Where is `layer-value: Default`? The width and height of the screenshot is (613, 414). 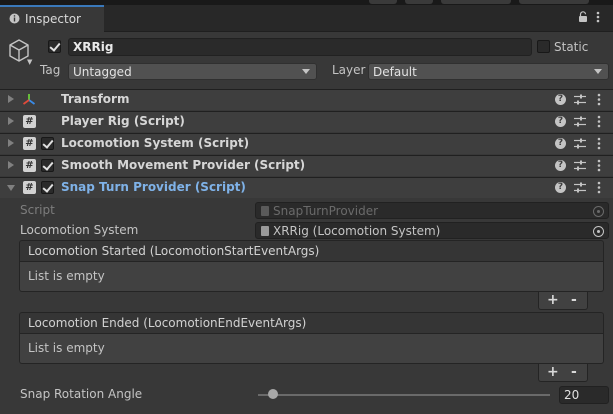 layer-value: Default is located at coordinates (395, 72).